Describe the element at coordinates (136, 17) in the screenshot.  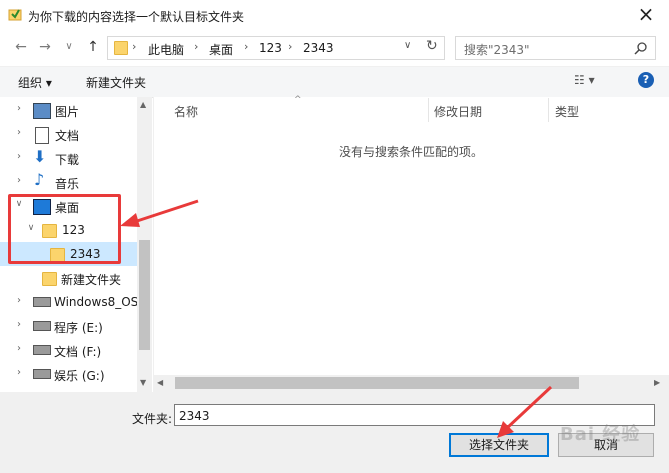
I see `window-title: 为你下载的内容选择一个默认目标文件夹` at that location.